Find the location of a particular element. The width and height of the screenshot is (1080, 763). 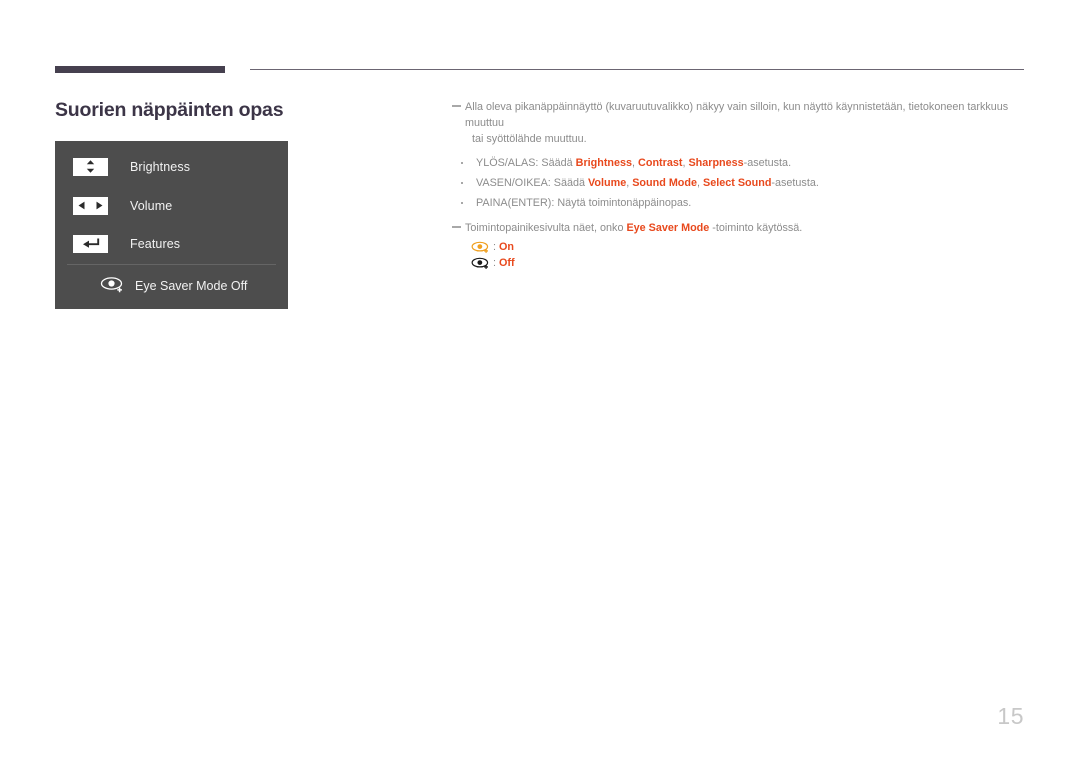

bullet-term: Volume is located at coordinates (607, 183).